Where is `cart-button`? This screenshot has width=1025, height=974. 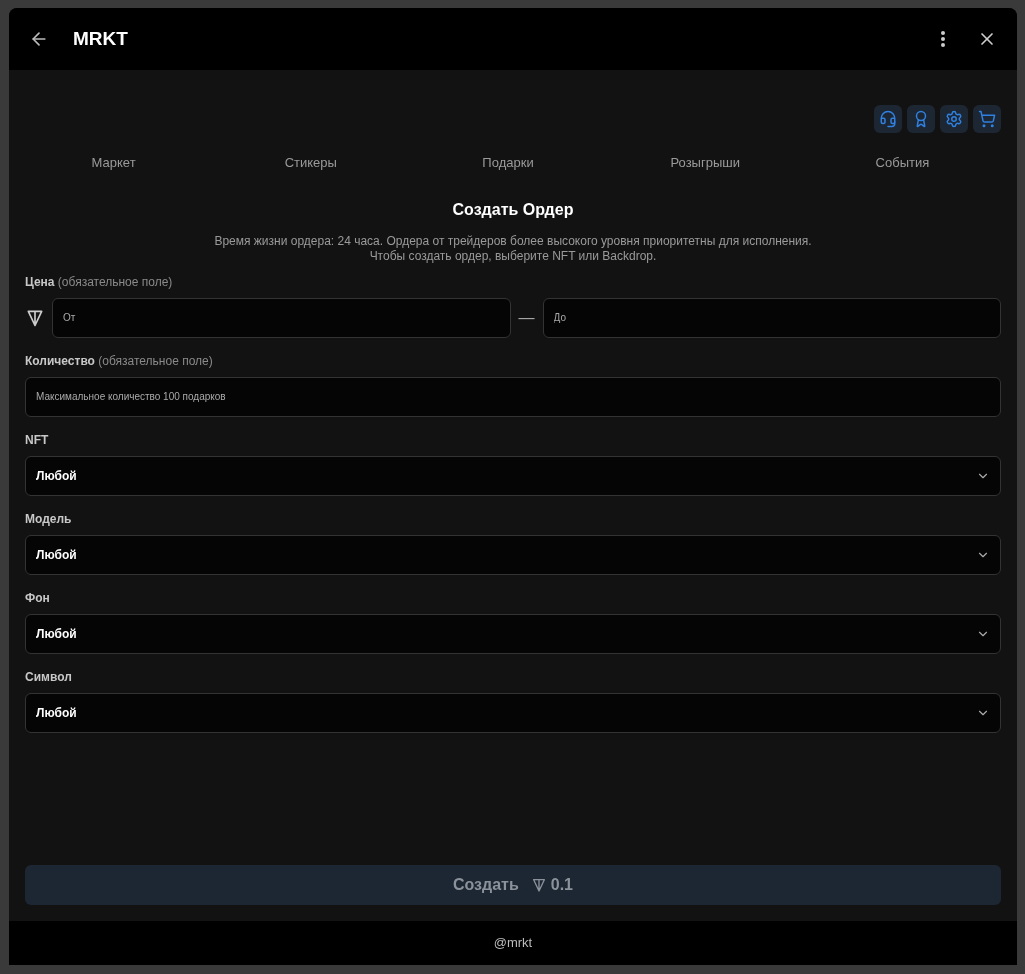
cart-button is located at coordinates (987, 119).